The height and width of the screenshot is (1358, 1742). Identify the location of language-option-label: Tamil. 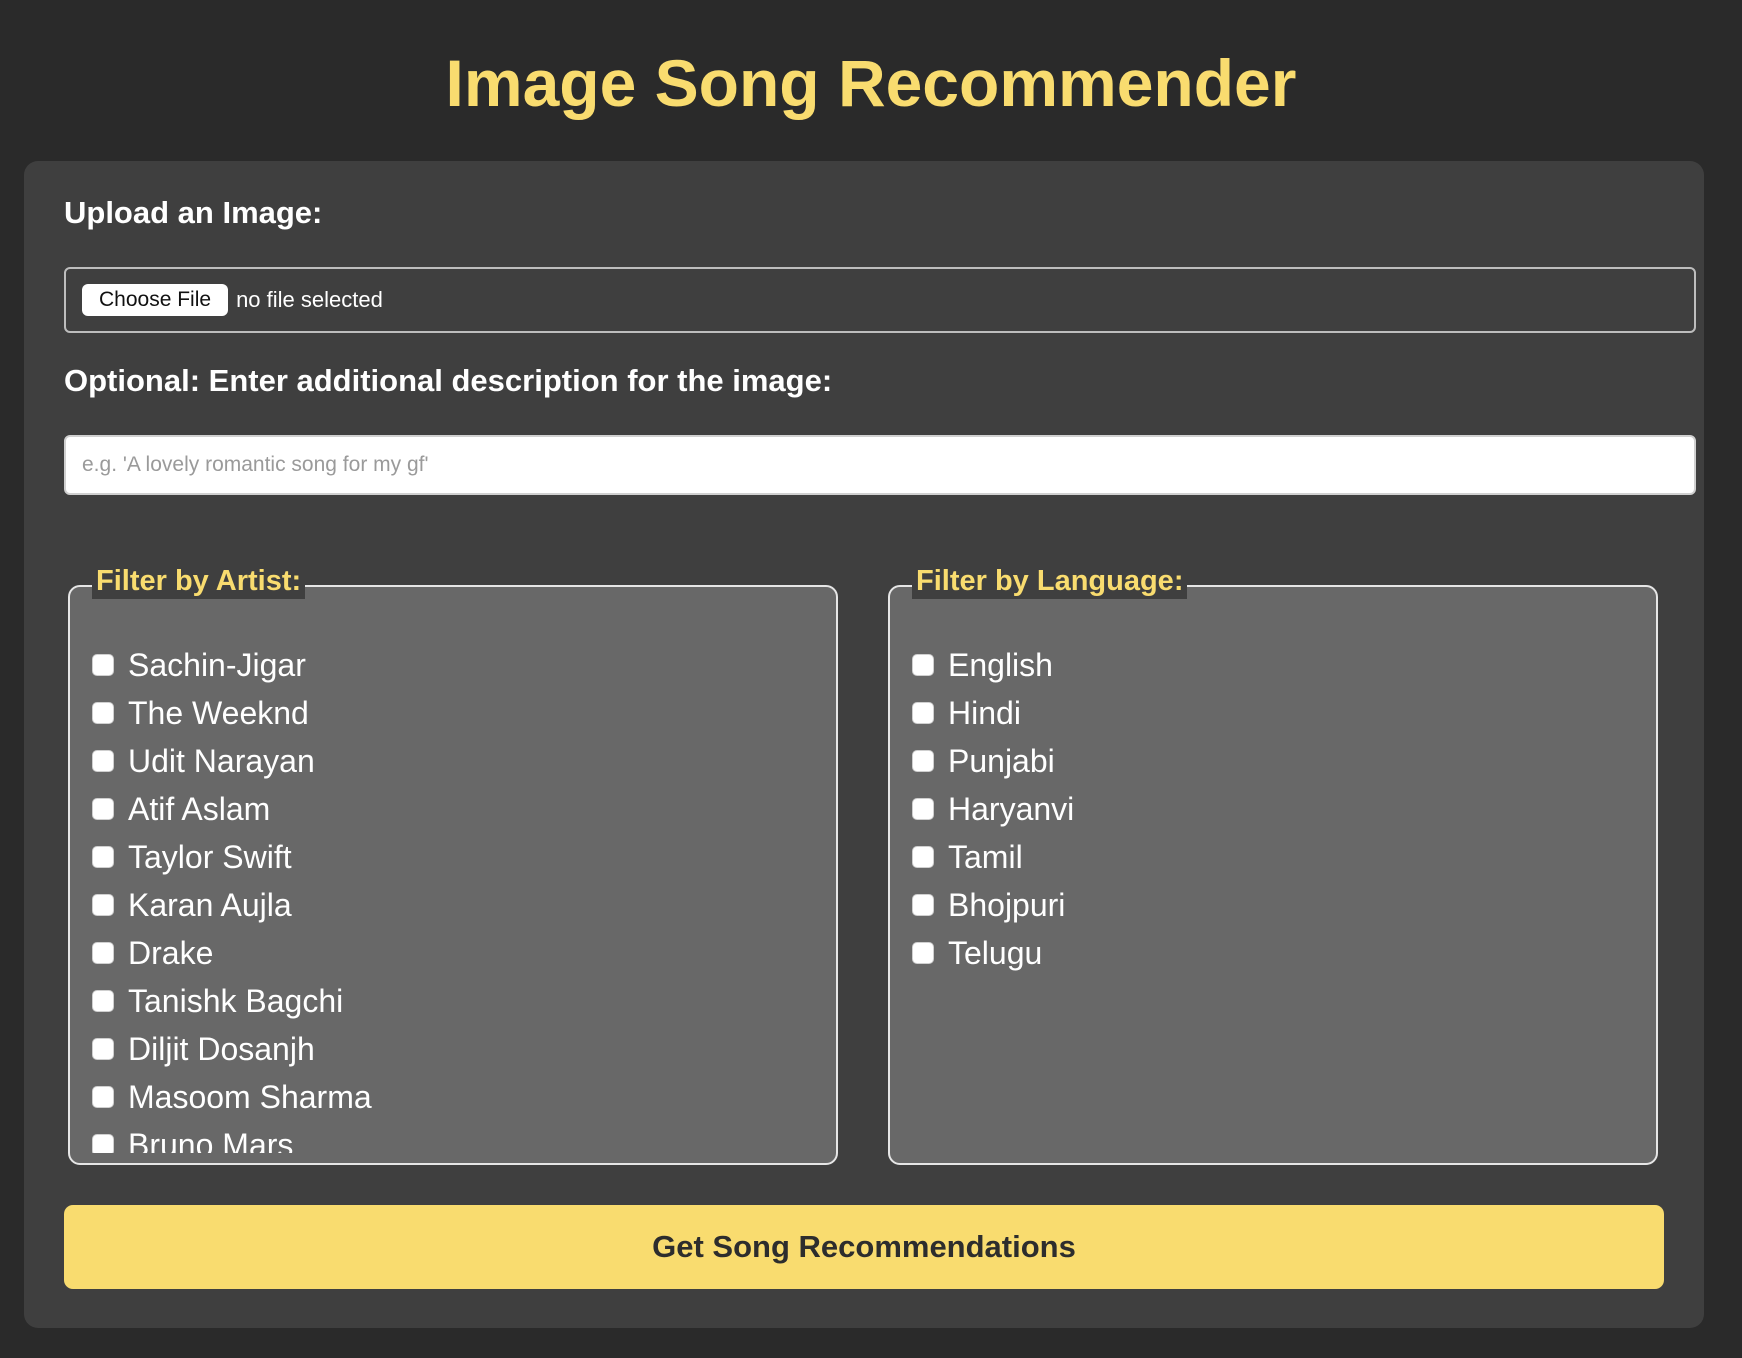
(985, 856).